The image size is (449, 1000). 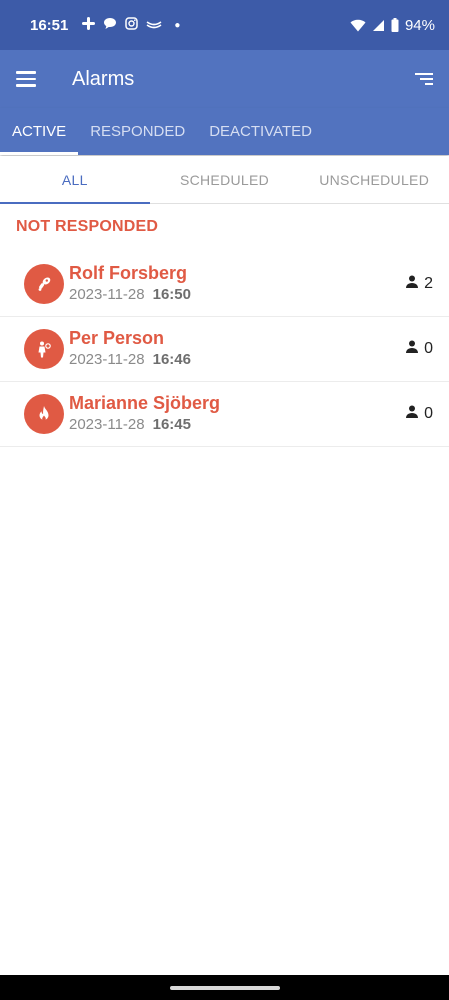 I want to click on sort-icon, so click(x=421, y=79).